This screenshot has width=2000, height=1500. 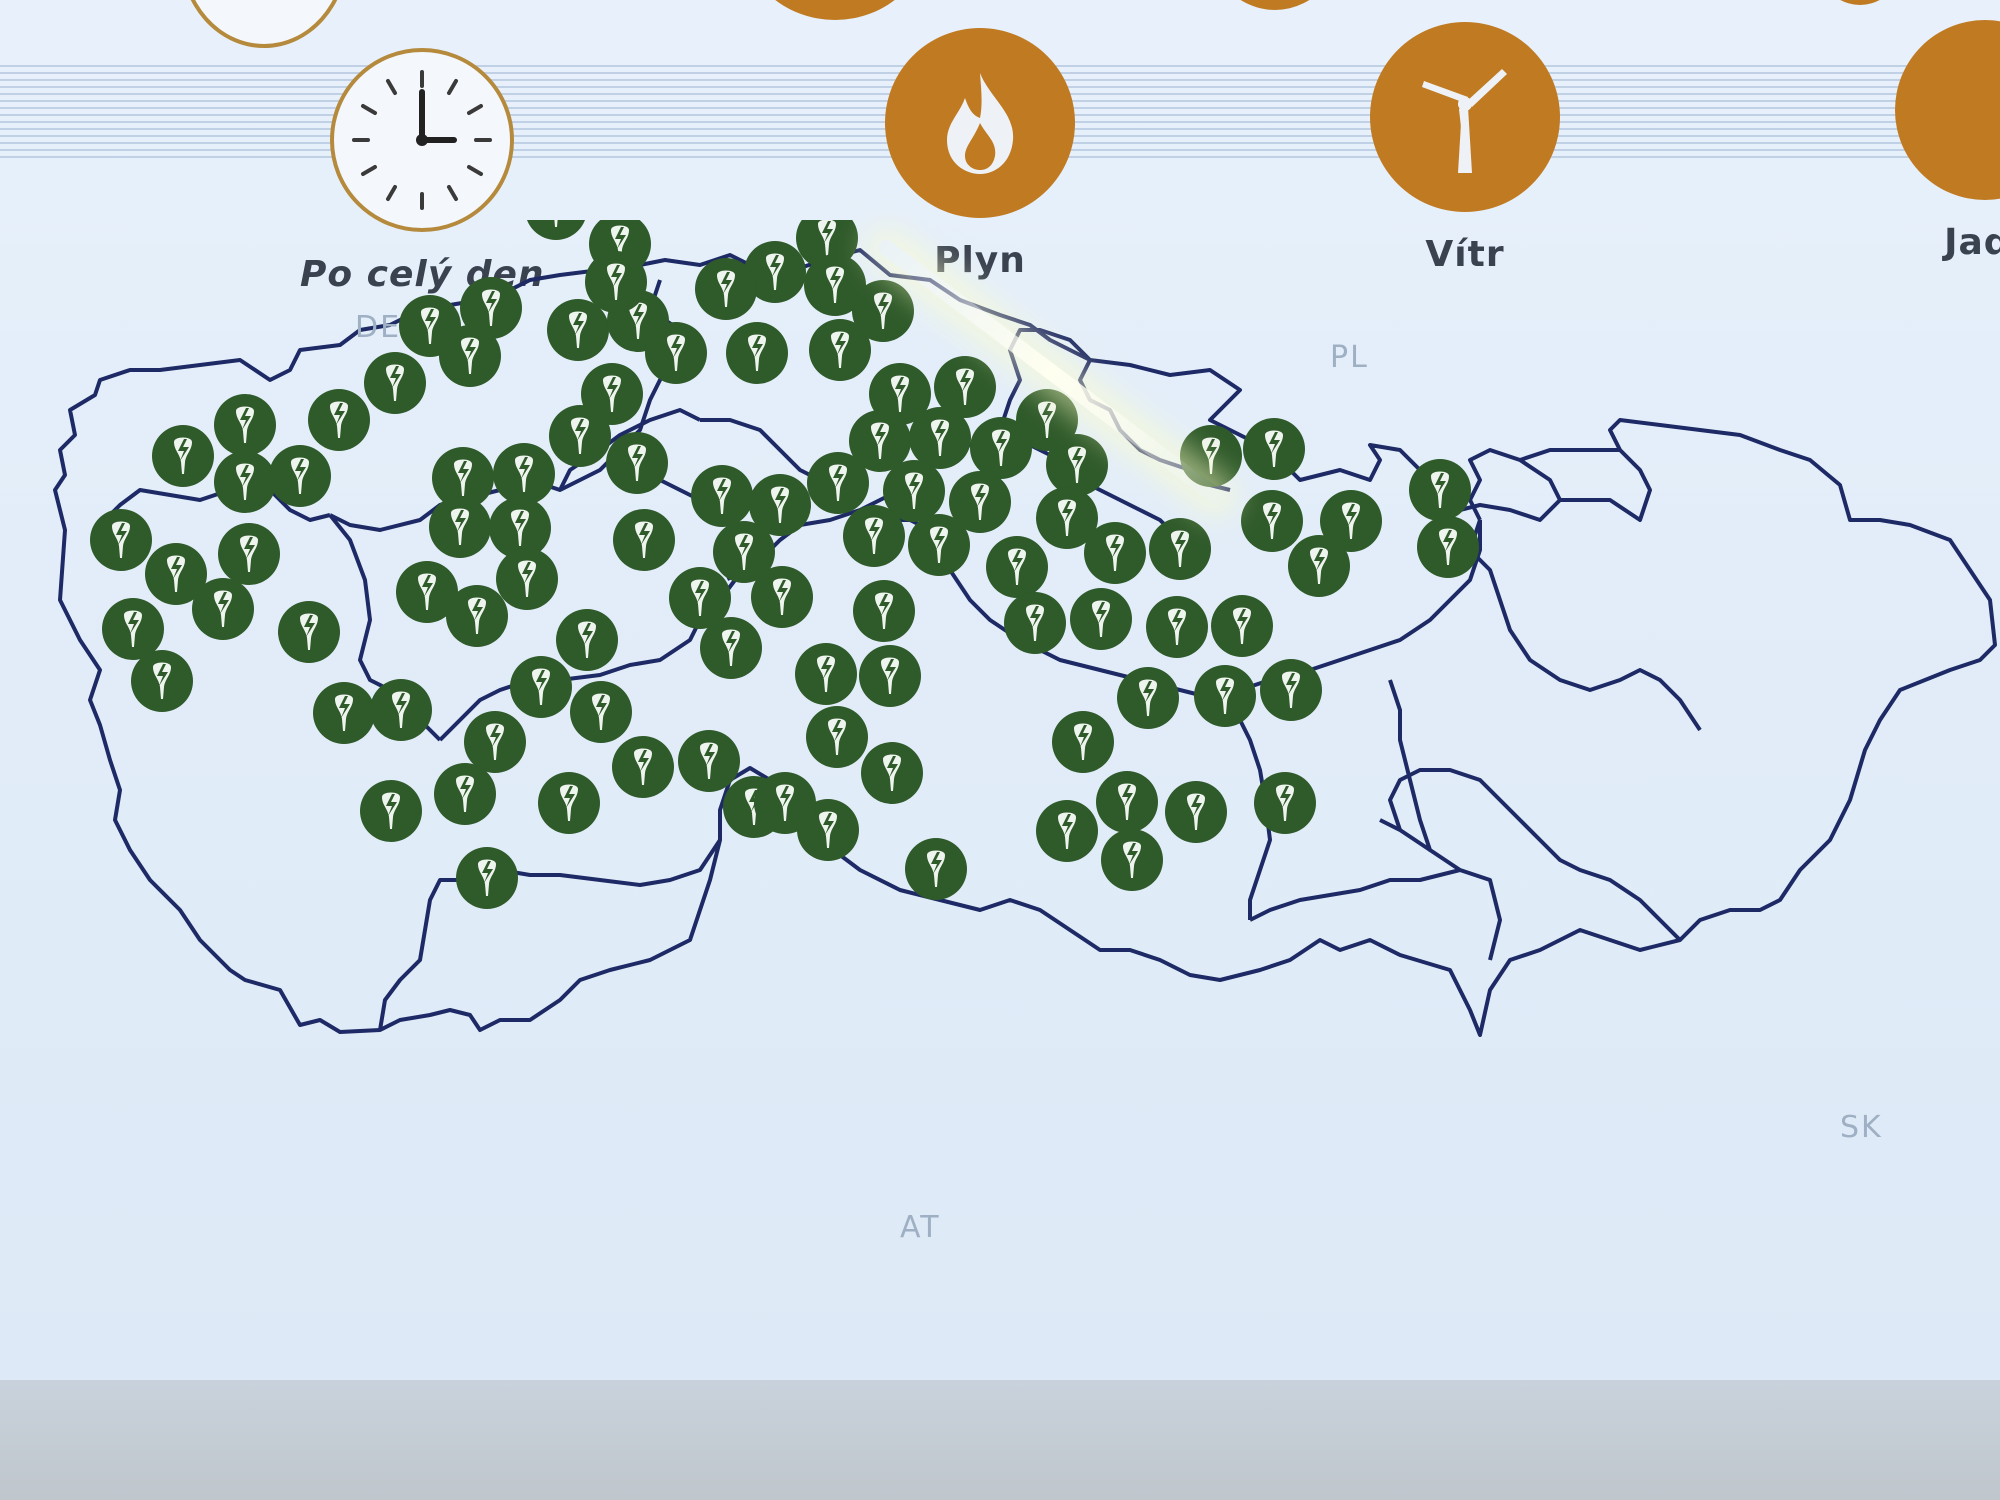 What do you see at coordinates (1000, 1440) in the screenshot?
I see `device-bezel` at bounding box center [1000, 1440].